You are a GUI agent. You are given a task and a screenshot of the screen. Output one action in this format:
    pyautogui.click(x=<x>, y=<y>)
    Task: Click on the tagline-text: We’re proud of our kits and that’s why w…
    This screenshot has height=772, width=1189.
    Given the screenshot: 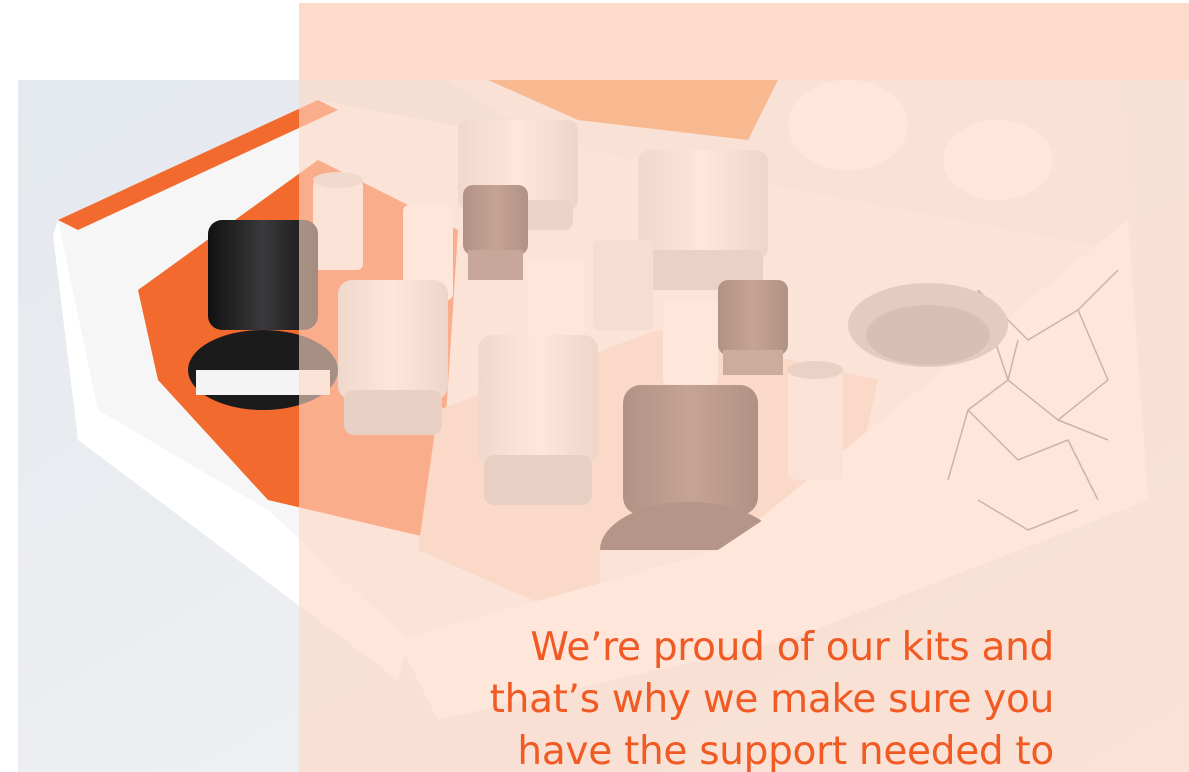 What is the action you would take?
    pyautogui.click(x=772, y=698)
    